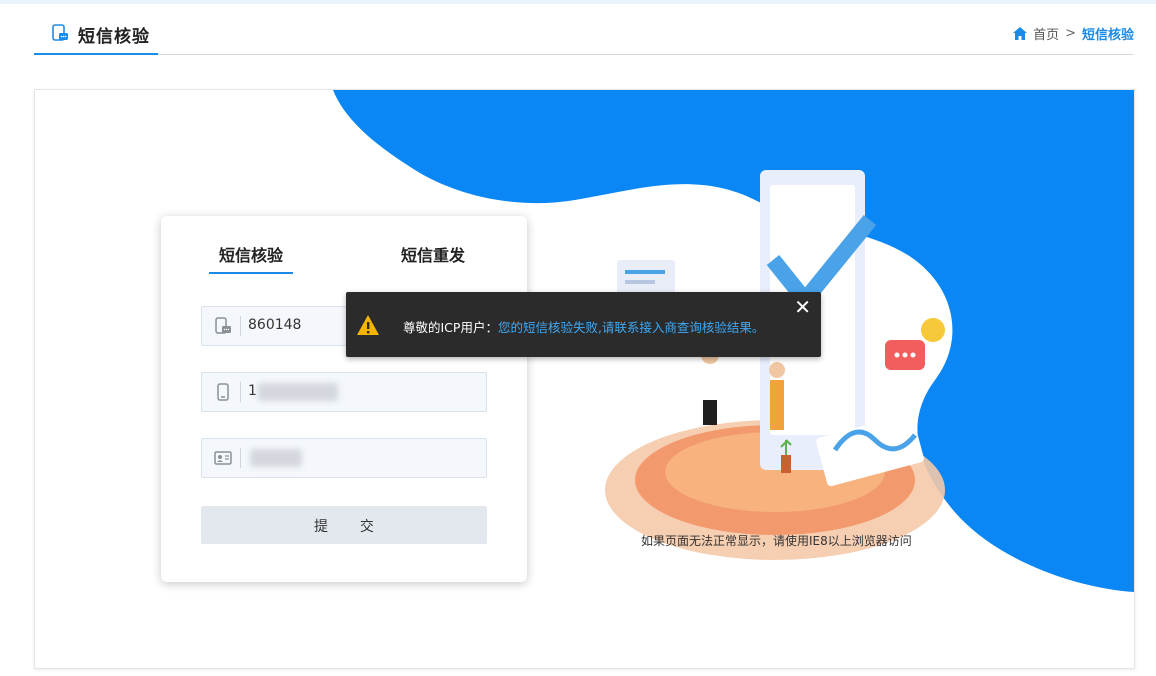  What do you see at coordinates (298, 392) in the screenshot?
I see `redacted-phone` at bounding box center [298, 392].